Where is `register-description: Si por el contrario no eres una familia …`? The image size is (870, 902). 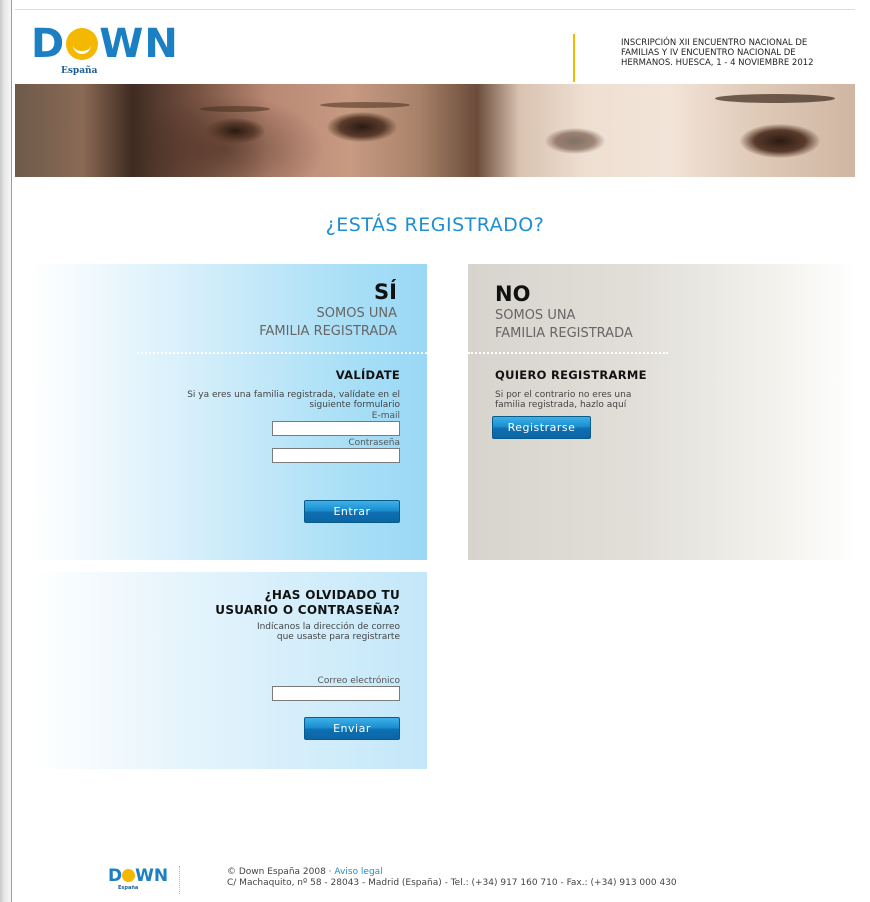 register-description: Si por el contrario no eres una familia … is located at coordinates (563, 400).